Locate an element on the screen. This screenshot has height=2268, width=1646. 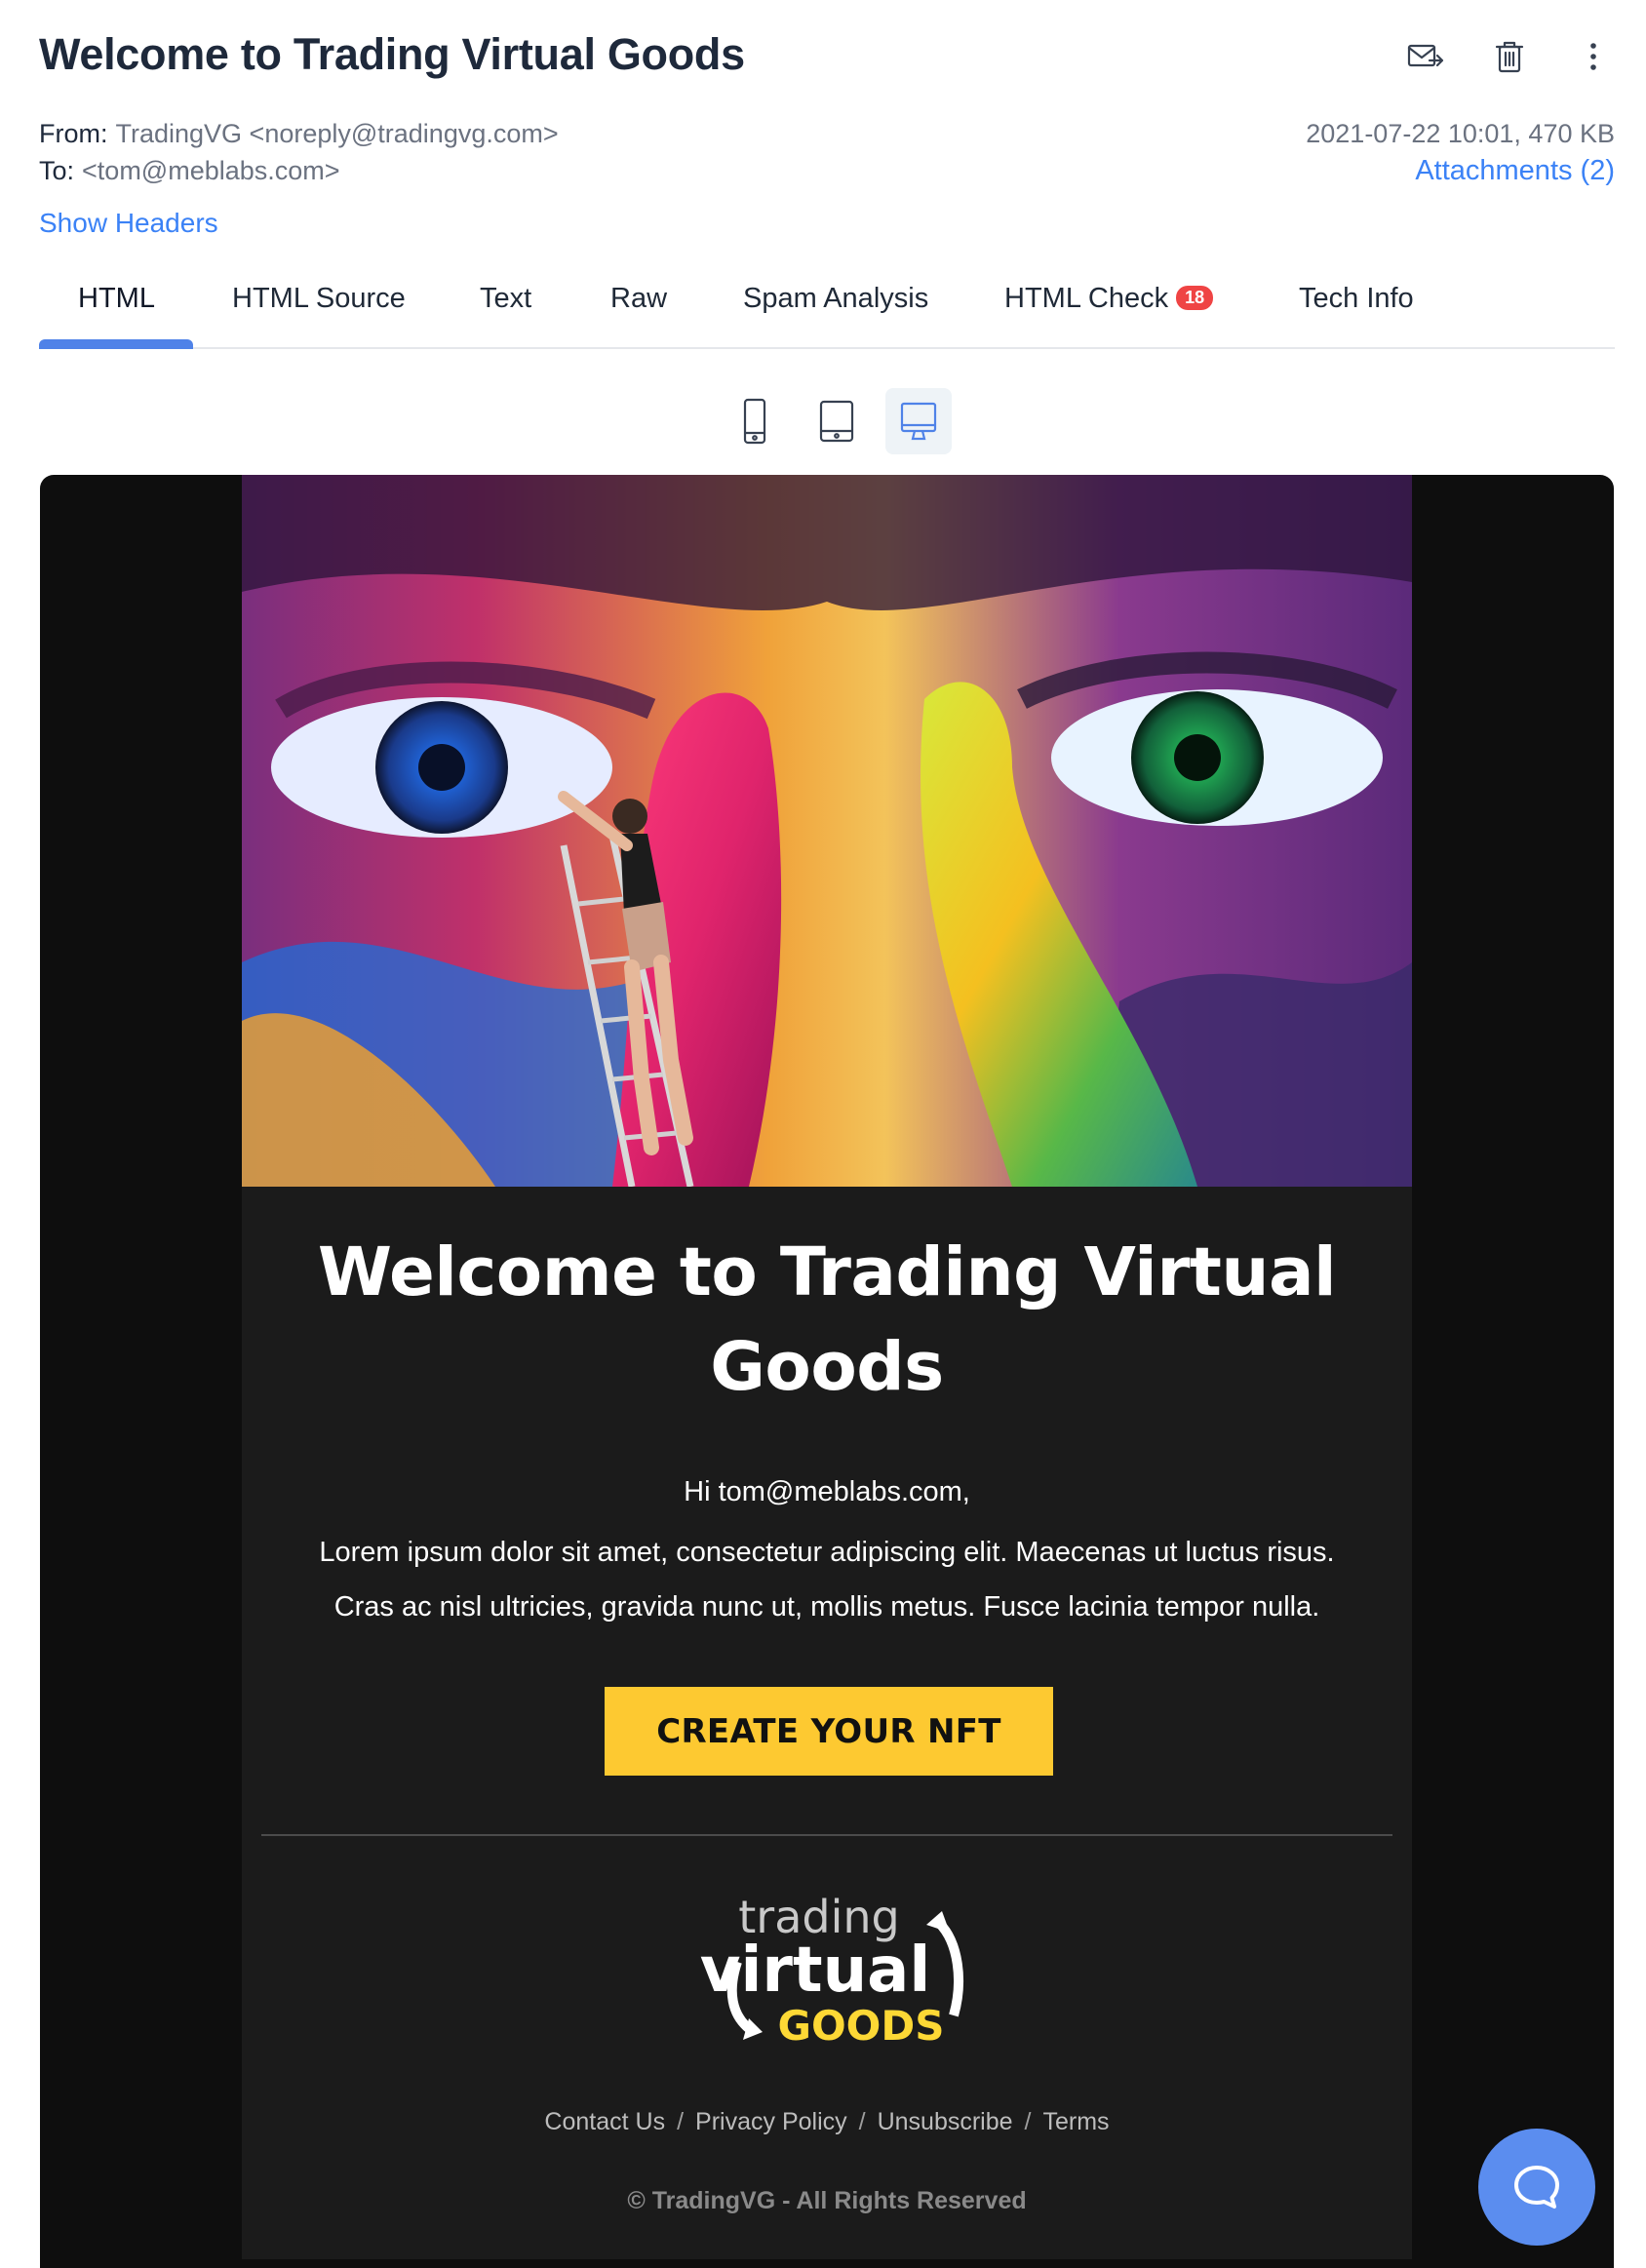
tab-tech-info: Tech Info is located at coordinates (1356, 299).